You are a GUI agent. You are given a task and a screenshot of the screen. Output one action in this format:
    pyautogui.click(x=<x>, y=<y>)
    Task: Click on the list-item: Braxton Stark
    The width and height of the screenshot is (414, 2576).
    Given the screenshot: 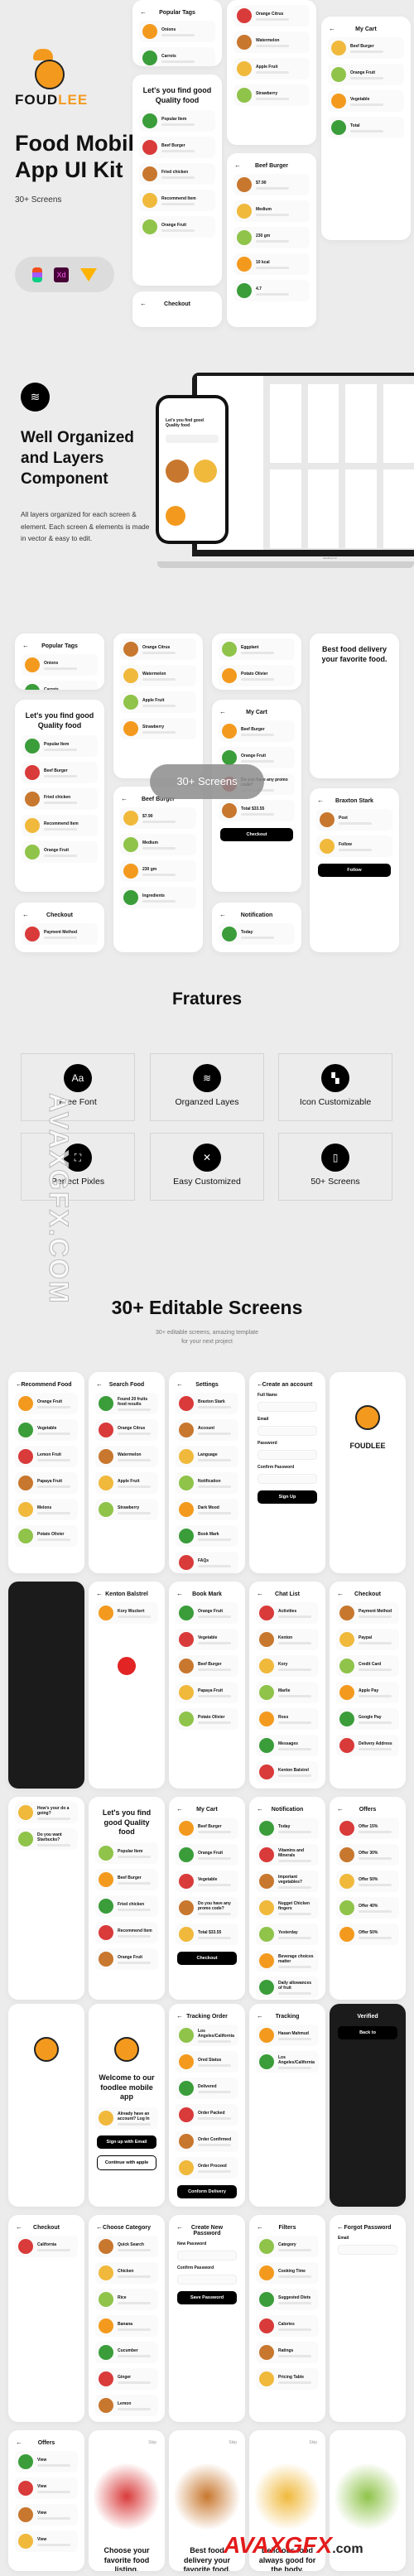 What is the action you would take?
    pyautogui.click(x=207, y=1403)
    